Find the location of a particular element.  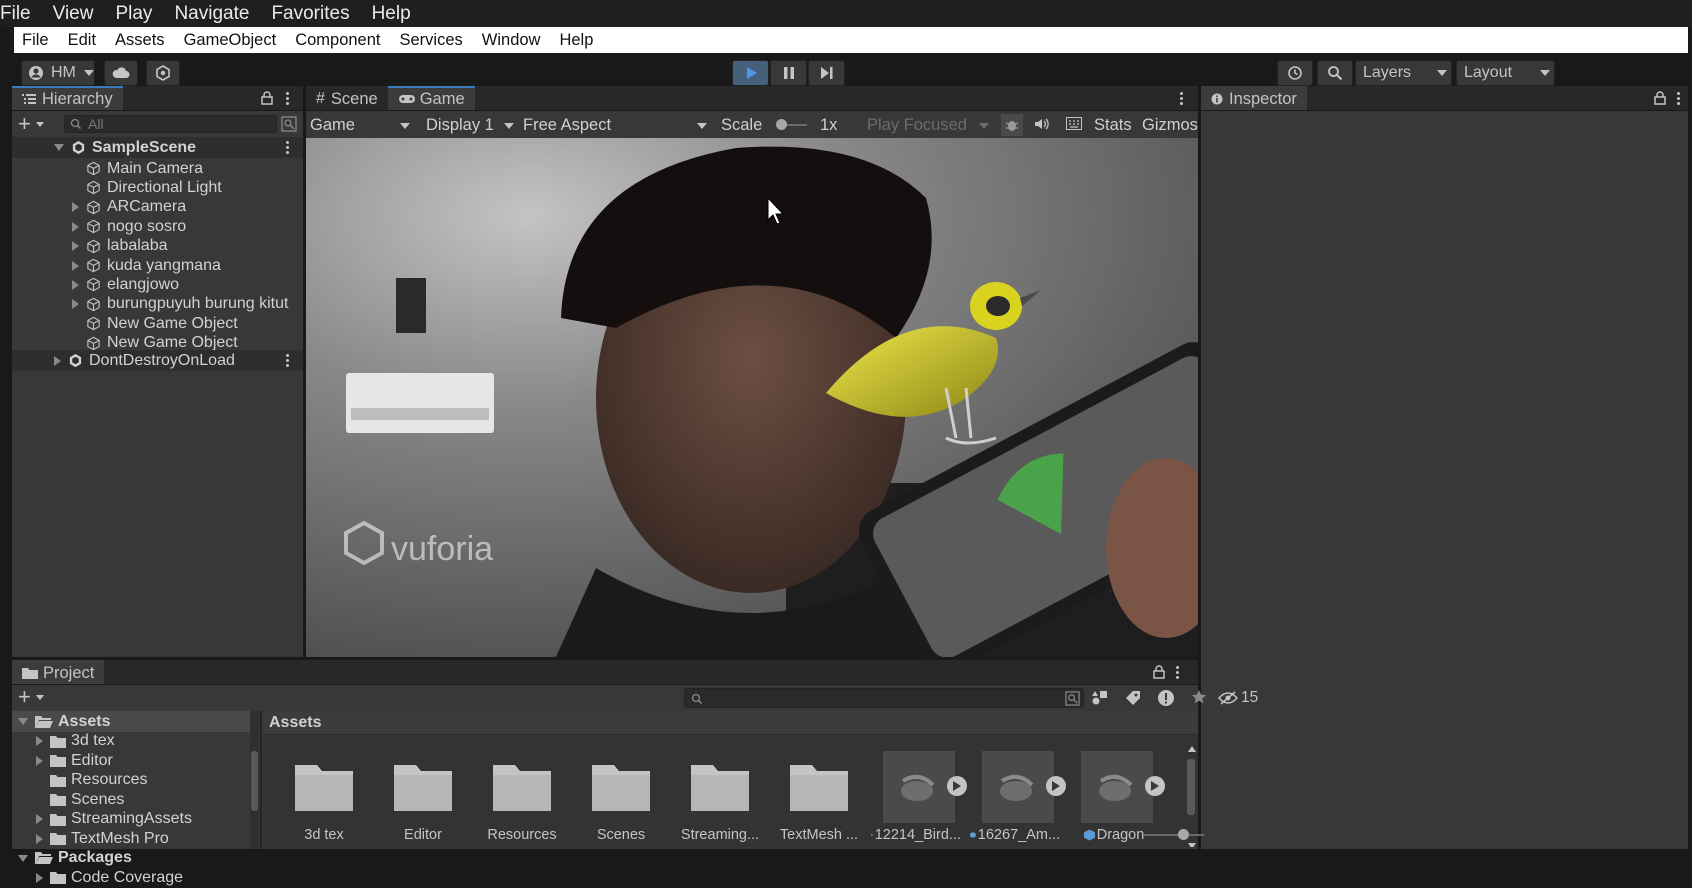

collab-button is located at coordinates (163, 73).